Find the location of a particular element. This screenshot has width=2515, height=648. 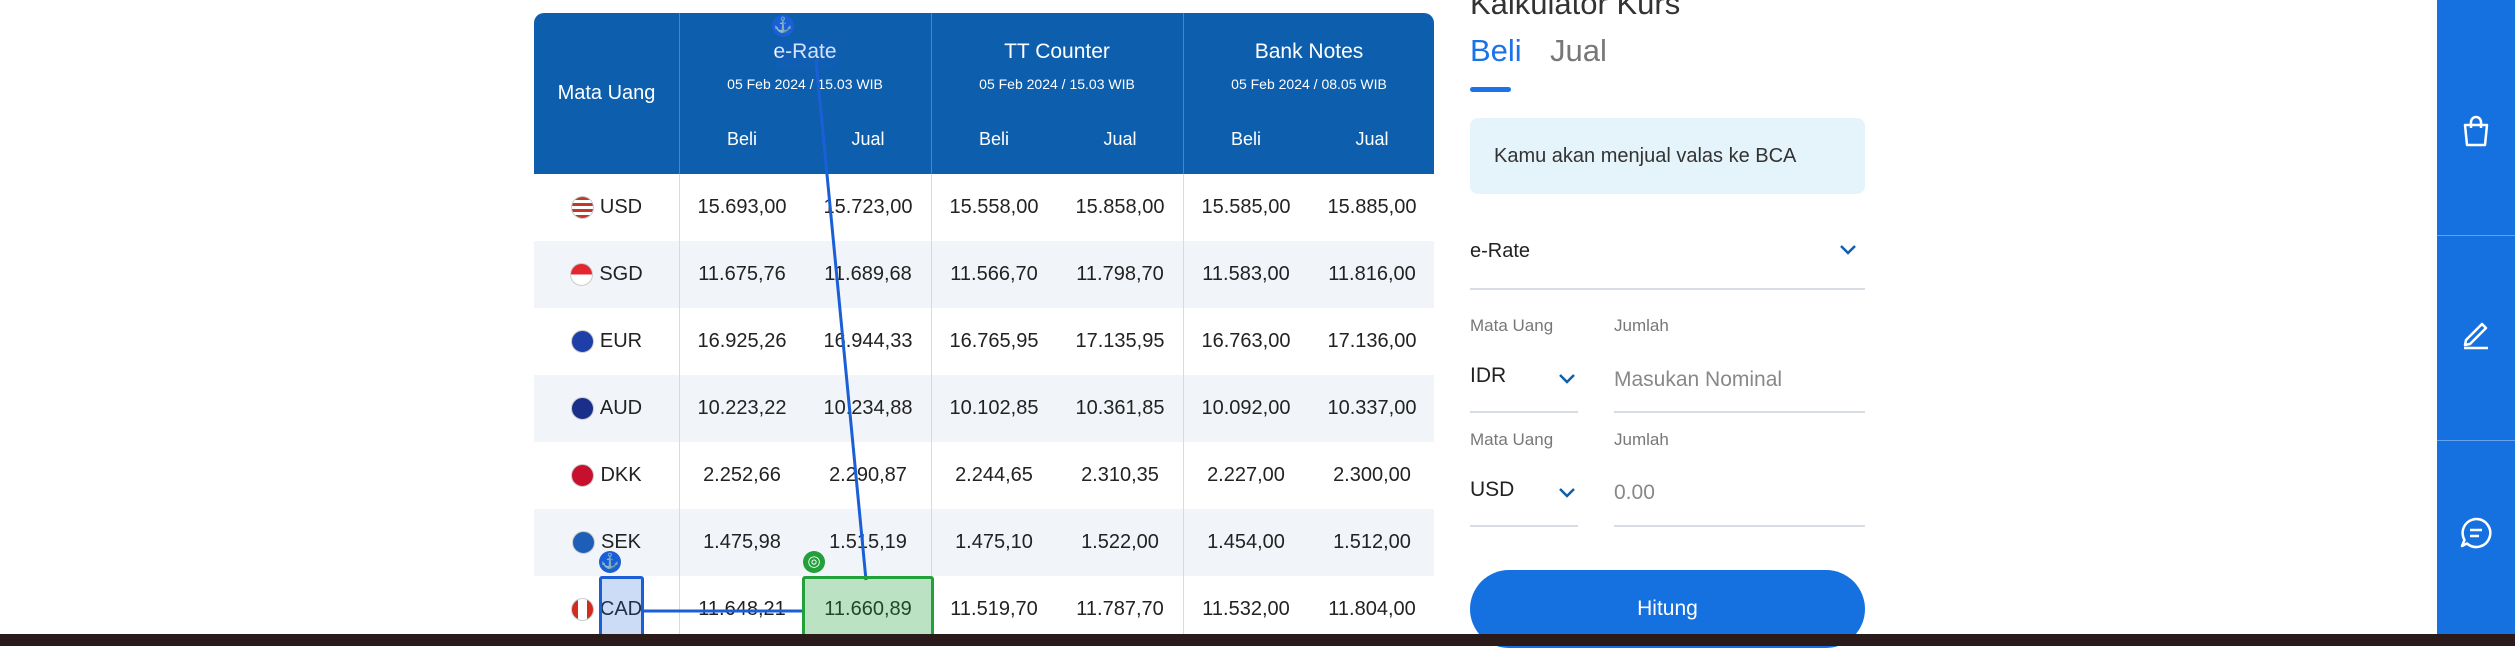

flag-us-icon is located at coordinates (582, 207).